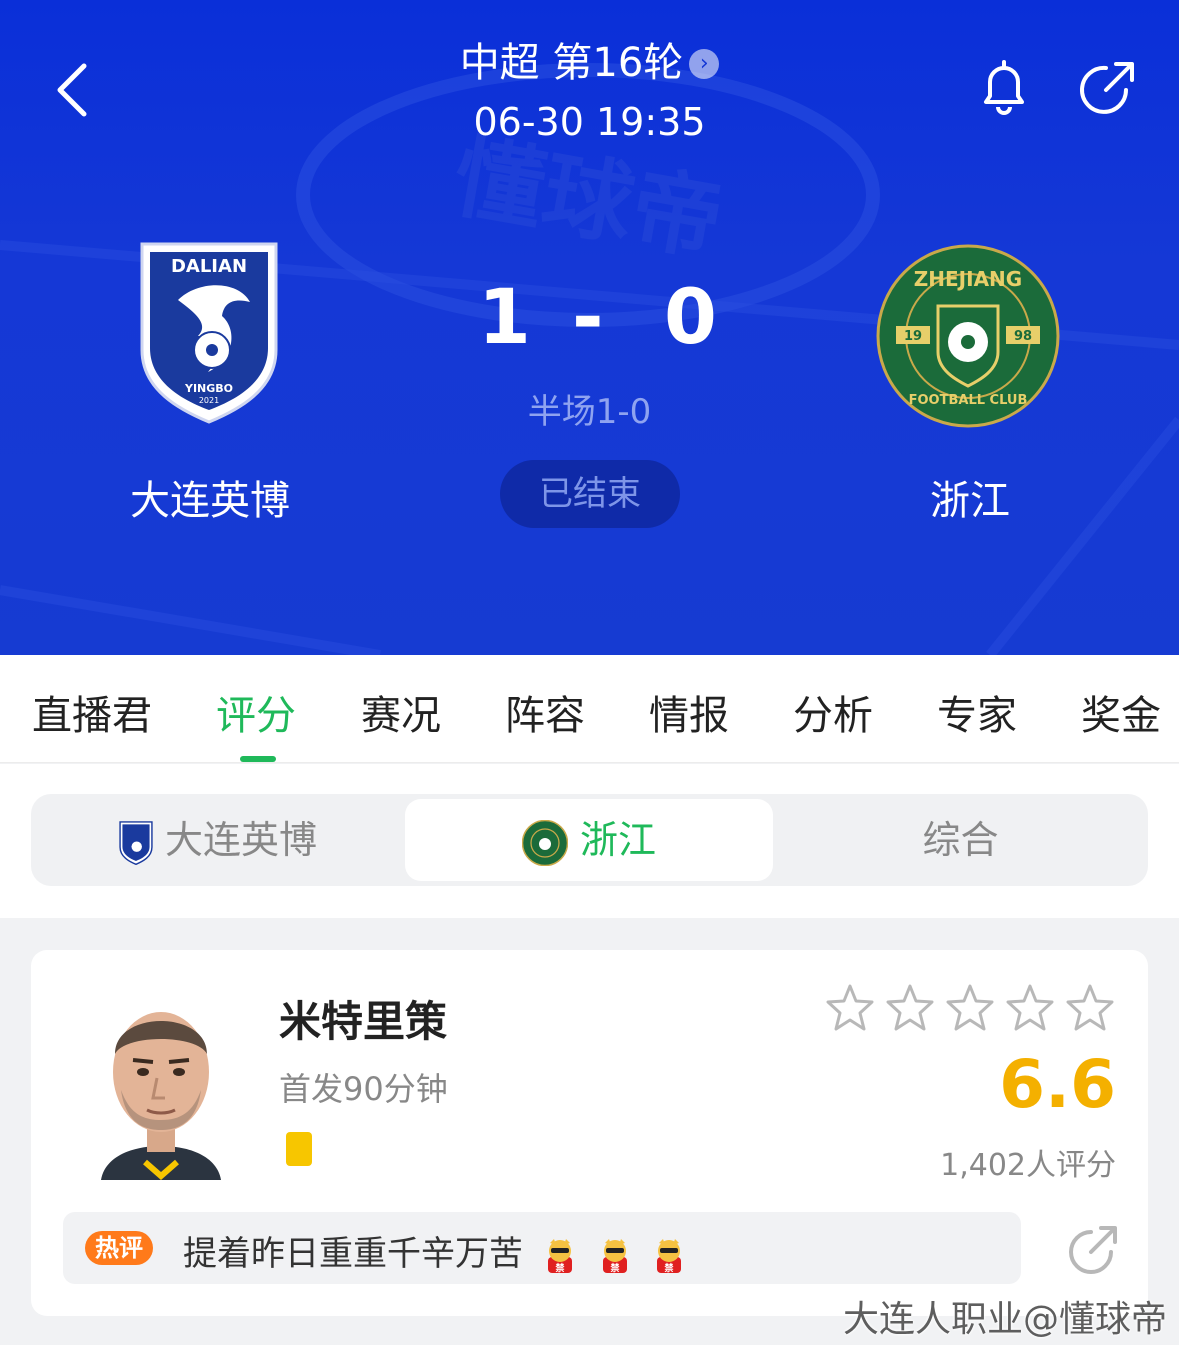 This screenshot has width=1179, height=1345. I want to click on dalian-logo-top-text: DALIAN, so click(209, 266).